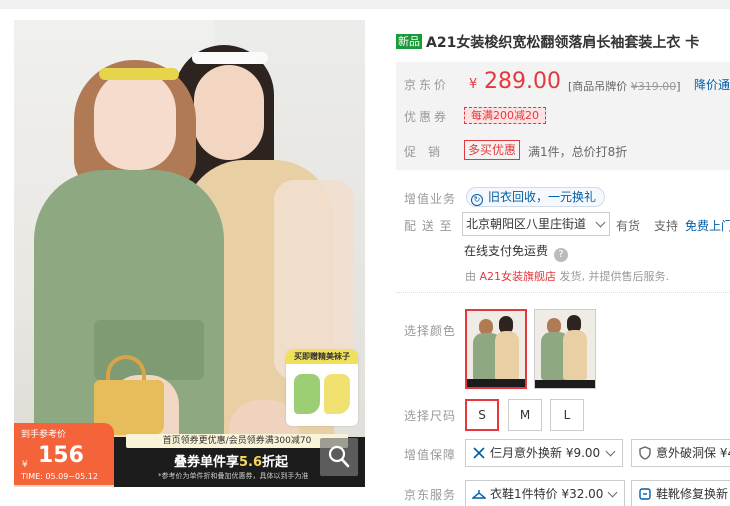  I want to click on price-currency: ¥, so click(473, 84).